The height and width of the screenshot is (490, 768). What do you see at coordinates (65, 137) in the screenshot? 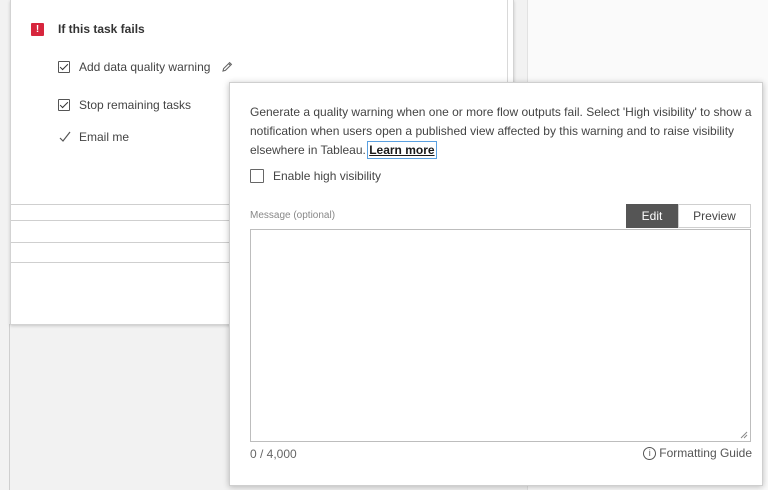
I see `checkmark-icon` at bounding box center [65, 137].